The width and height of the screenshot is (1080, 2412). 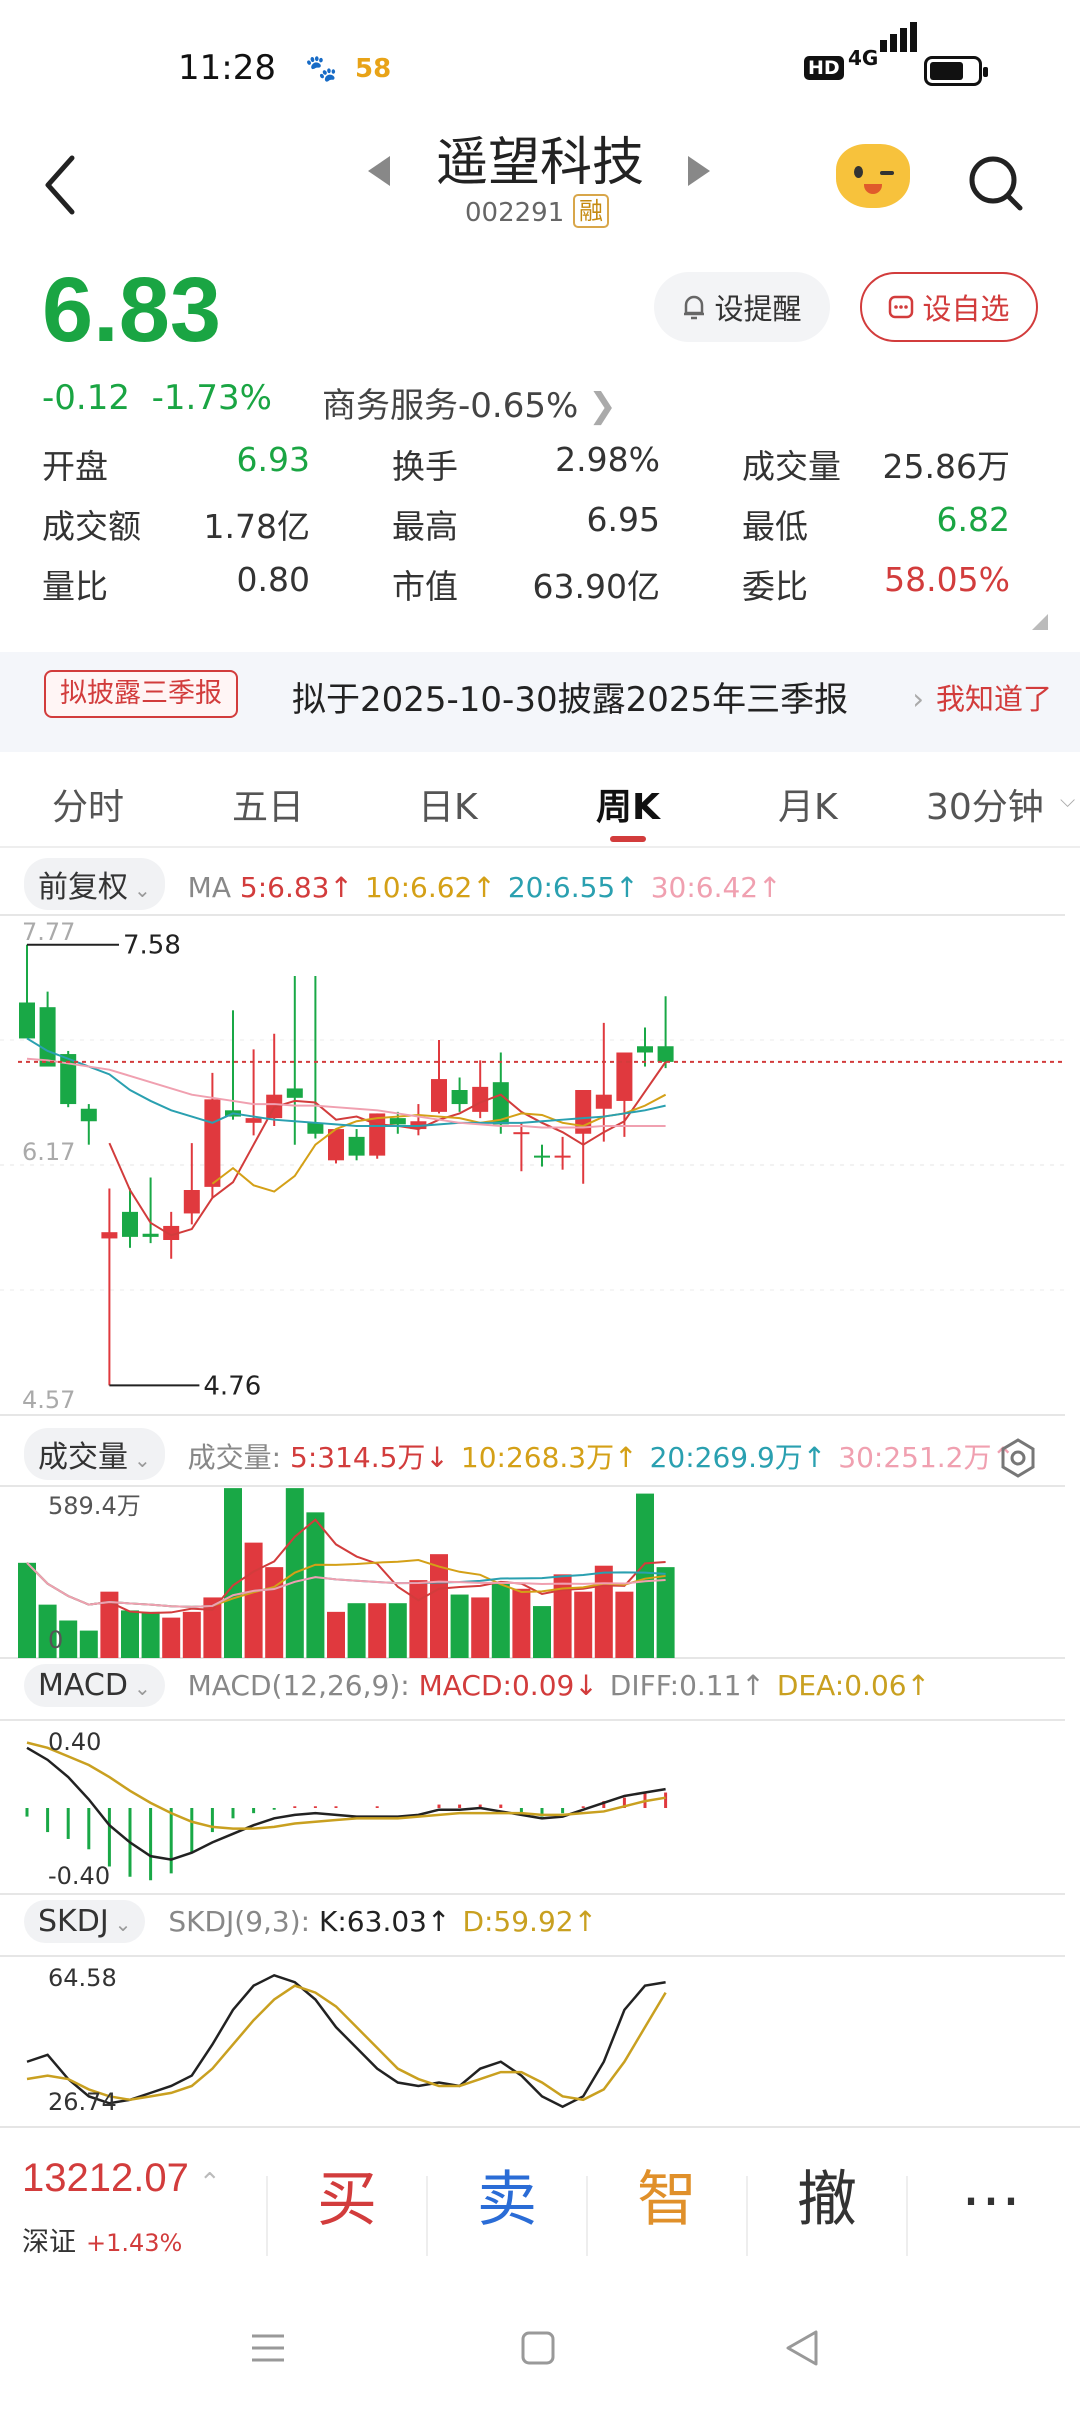 What do you see at coordinates (667, 2200) in the screenshot?
I see `smart-trade-button: 智` at bounding box center [667, 2200].